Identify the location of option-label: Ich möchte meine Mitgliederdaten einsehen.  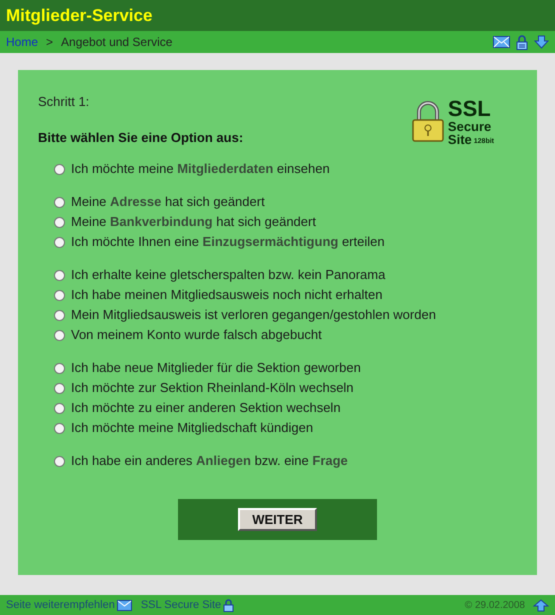
(200, 169).